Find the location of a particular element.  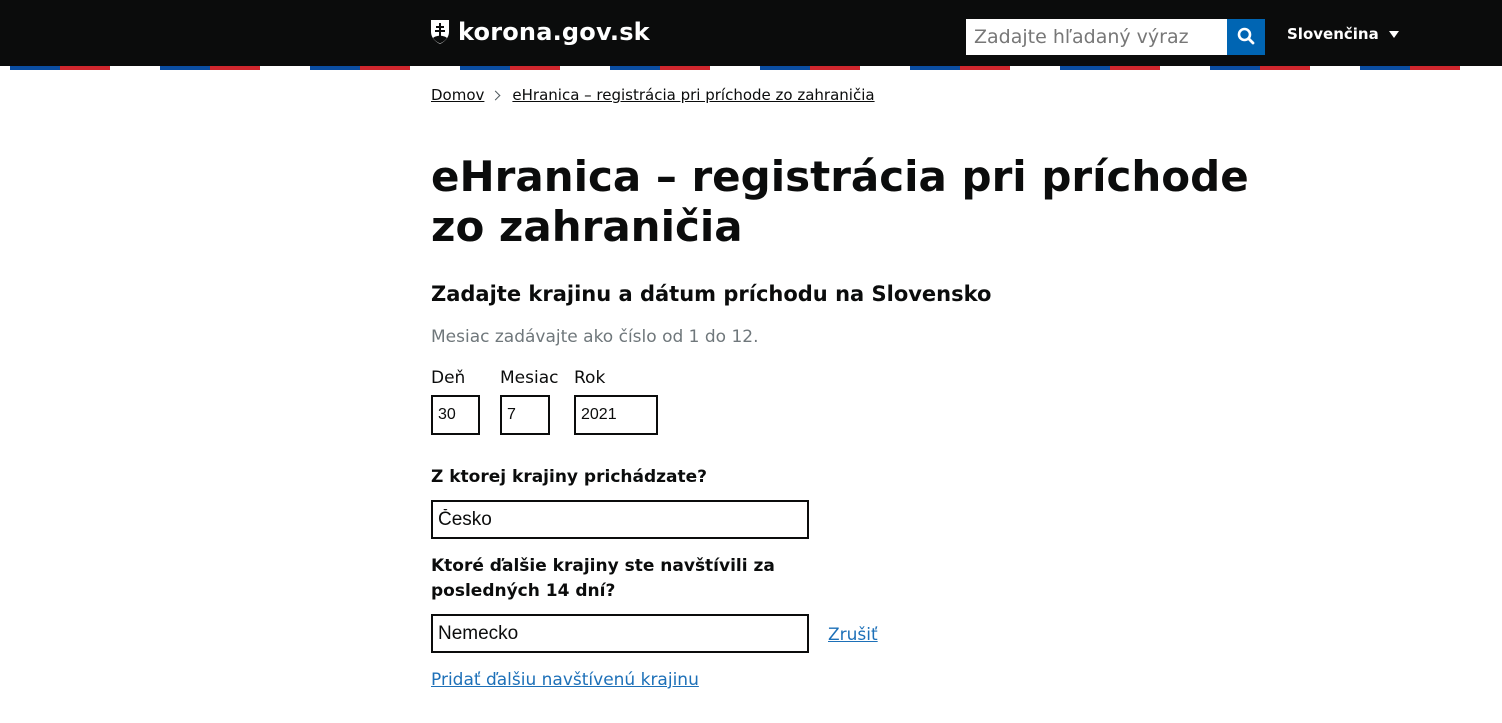

date-hint: Mesiac zadávajte ako číslo od 1 do 12. is located at coordinates (595, 337).